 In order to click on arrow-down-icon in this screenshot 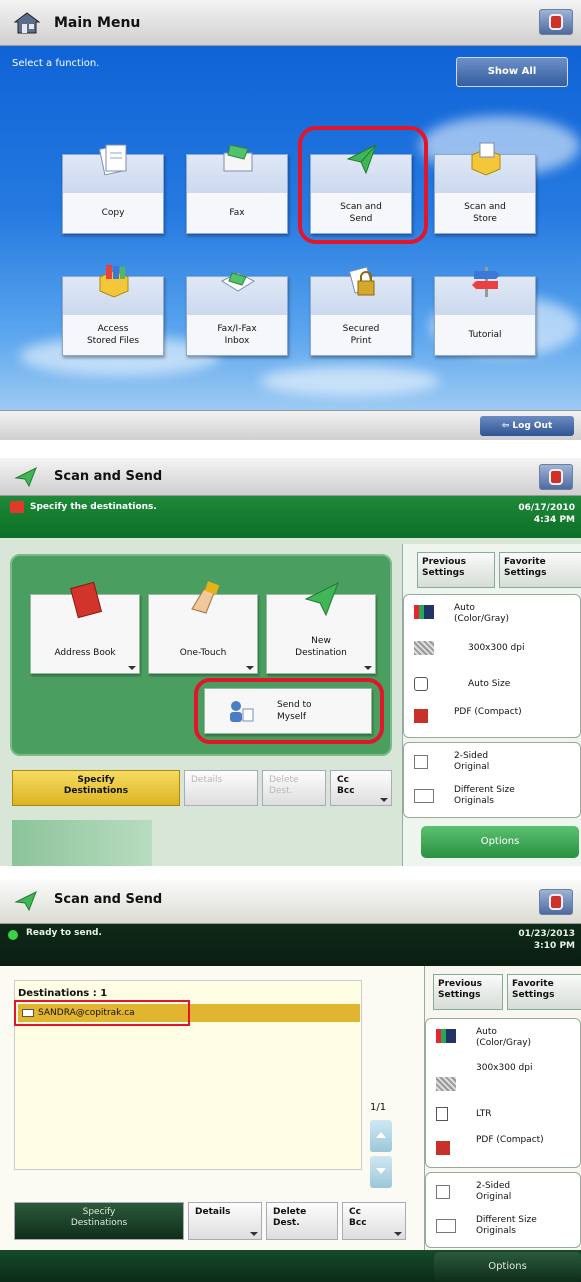, I will do `click(381, 1171)`.